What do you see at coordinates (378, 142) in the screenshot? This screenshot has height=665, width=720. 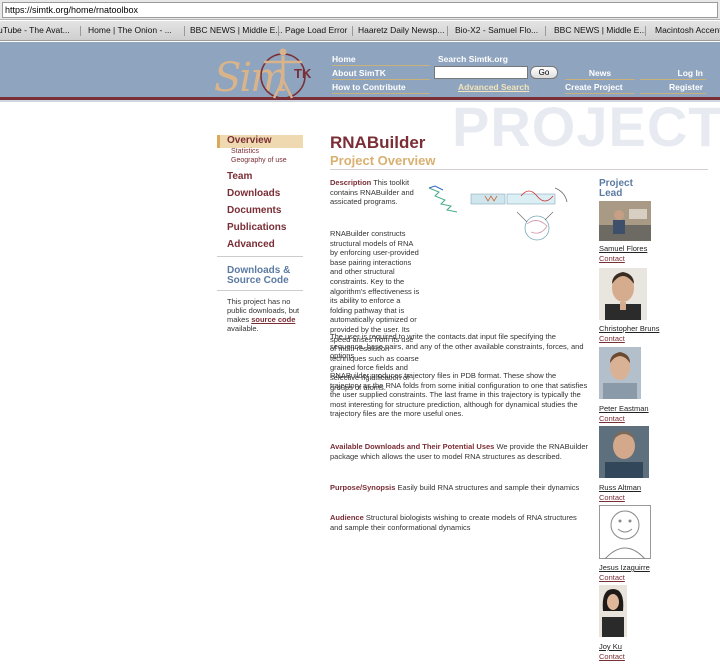 I see `project-title: RNABuilder` at bounding box center [378, 142].